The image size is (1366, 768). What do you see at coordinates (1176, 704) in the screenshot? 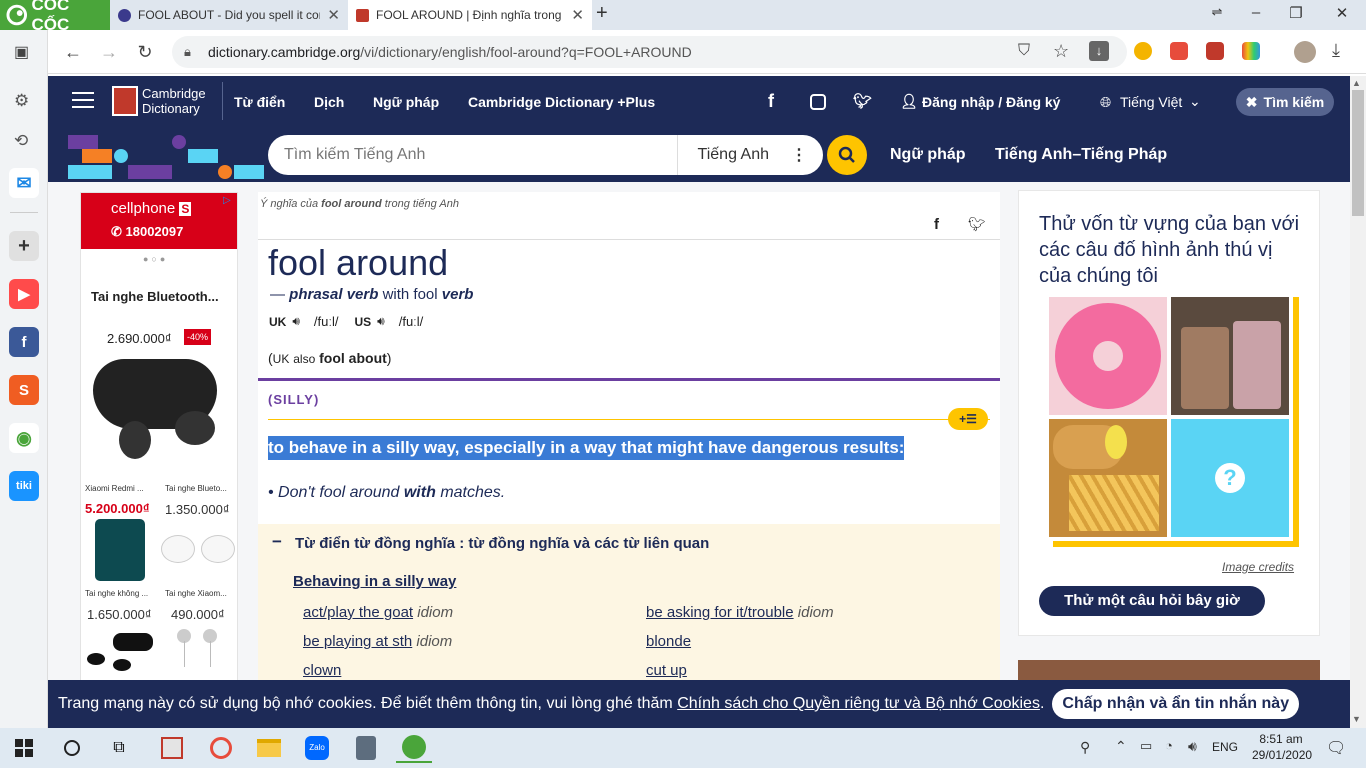
I see `accept-cookies-button: Chấp nhận và ẩn tin nhắn này` at bounding box center [1176, 704].